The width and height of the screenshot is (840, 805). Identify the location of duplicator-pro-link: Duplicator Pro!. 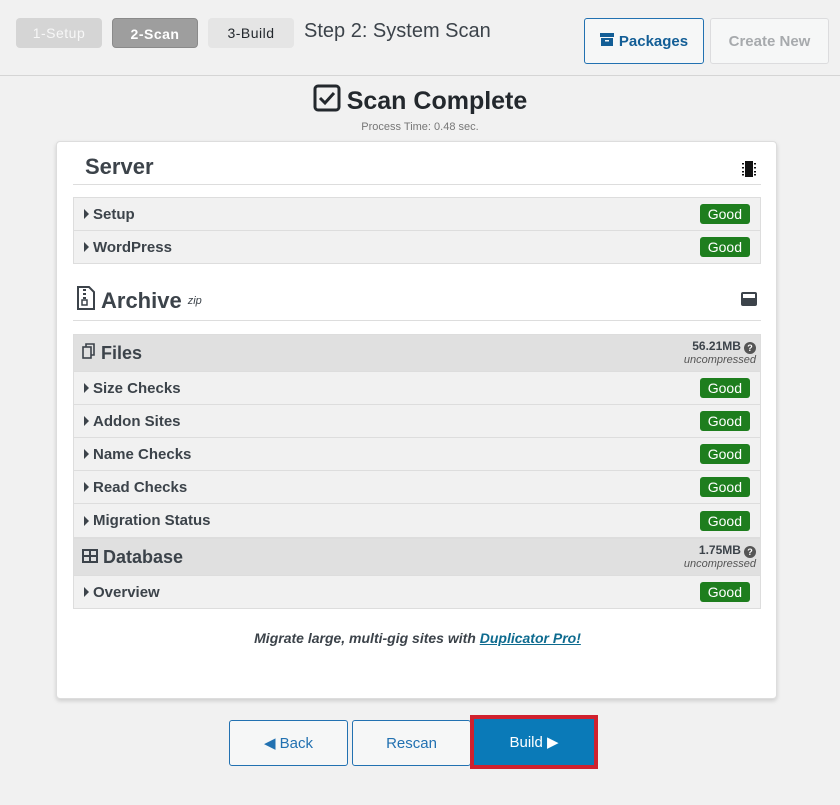
(530, 638).